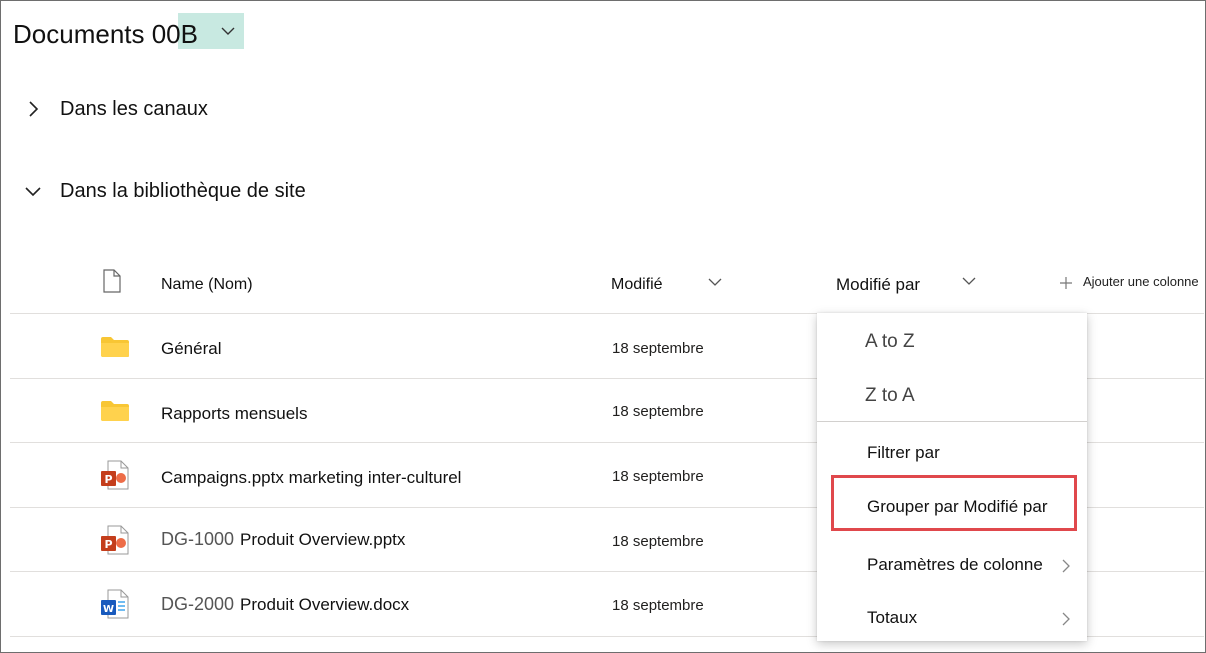 The height and width of the screenshot is (653, 1206). Describe the element at coordinates (952, 454) in the screenshot. I see `menu-item-filter-by: Filtrer par` at that location.